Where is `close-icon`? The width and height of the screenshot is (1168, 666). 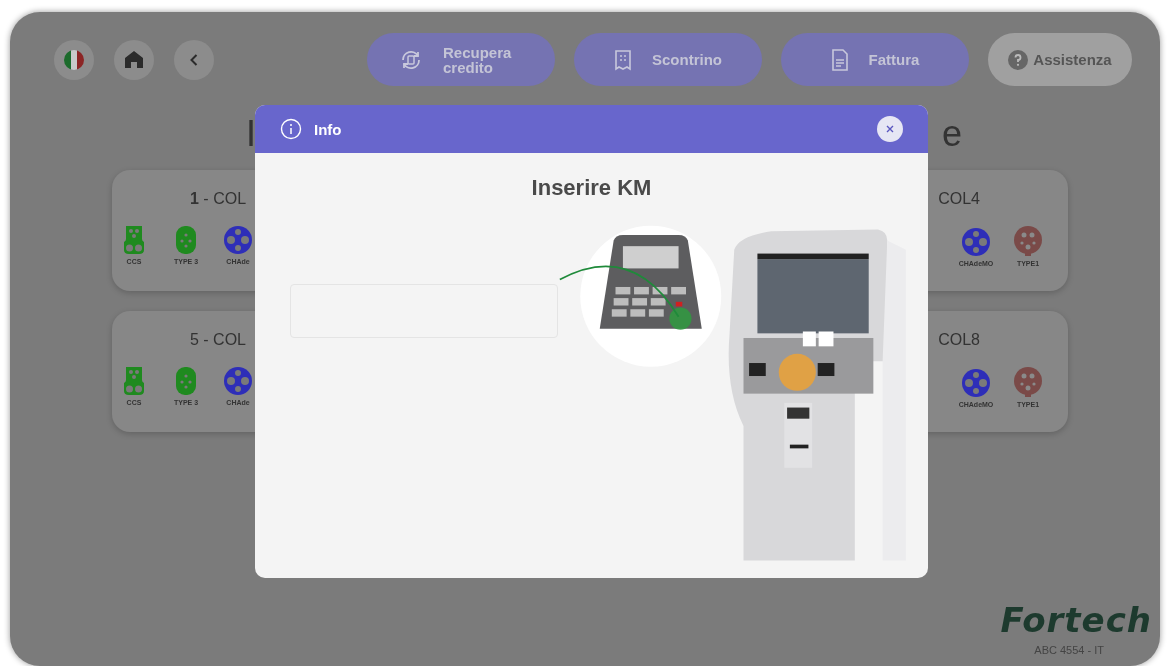 close-icon is located at coordinates (890, 129).